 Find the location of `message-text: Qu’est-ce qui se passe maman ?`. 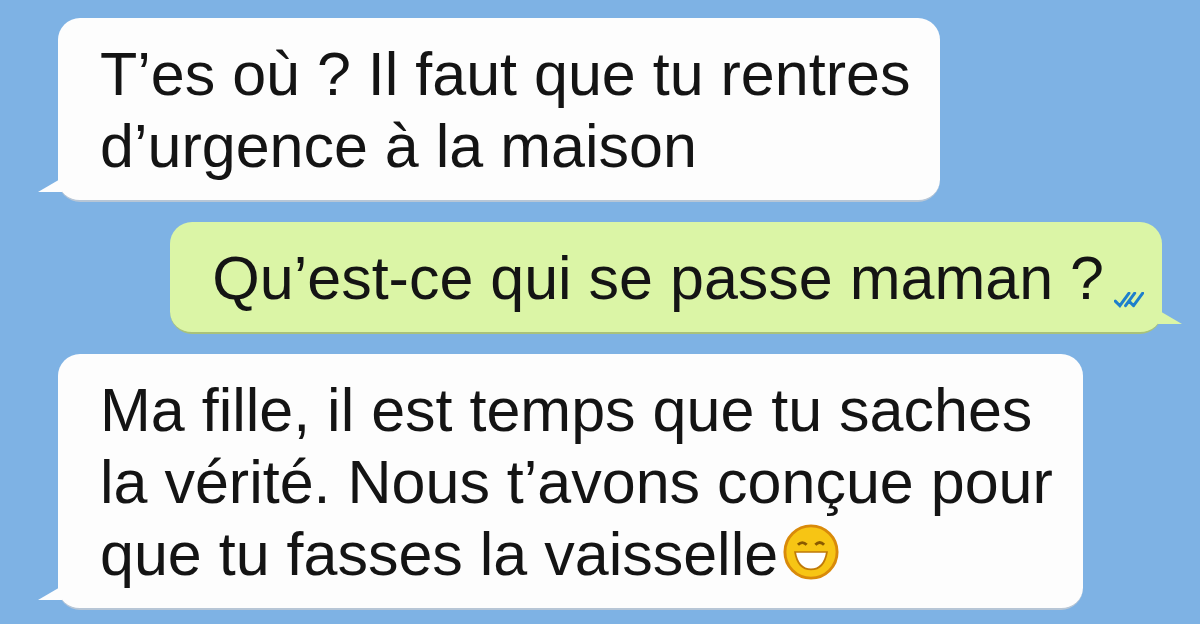

message-text: Qu’est-ce qui se passe maman ? is located at coordinates (658, 278).